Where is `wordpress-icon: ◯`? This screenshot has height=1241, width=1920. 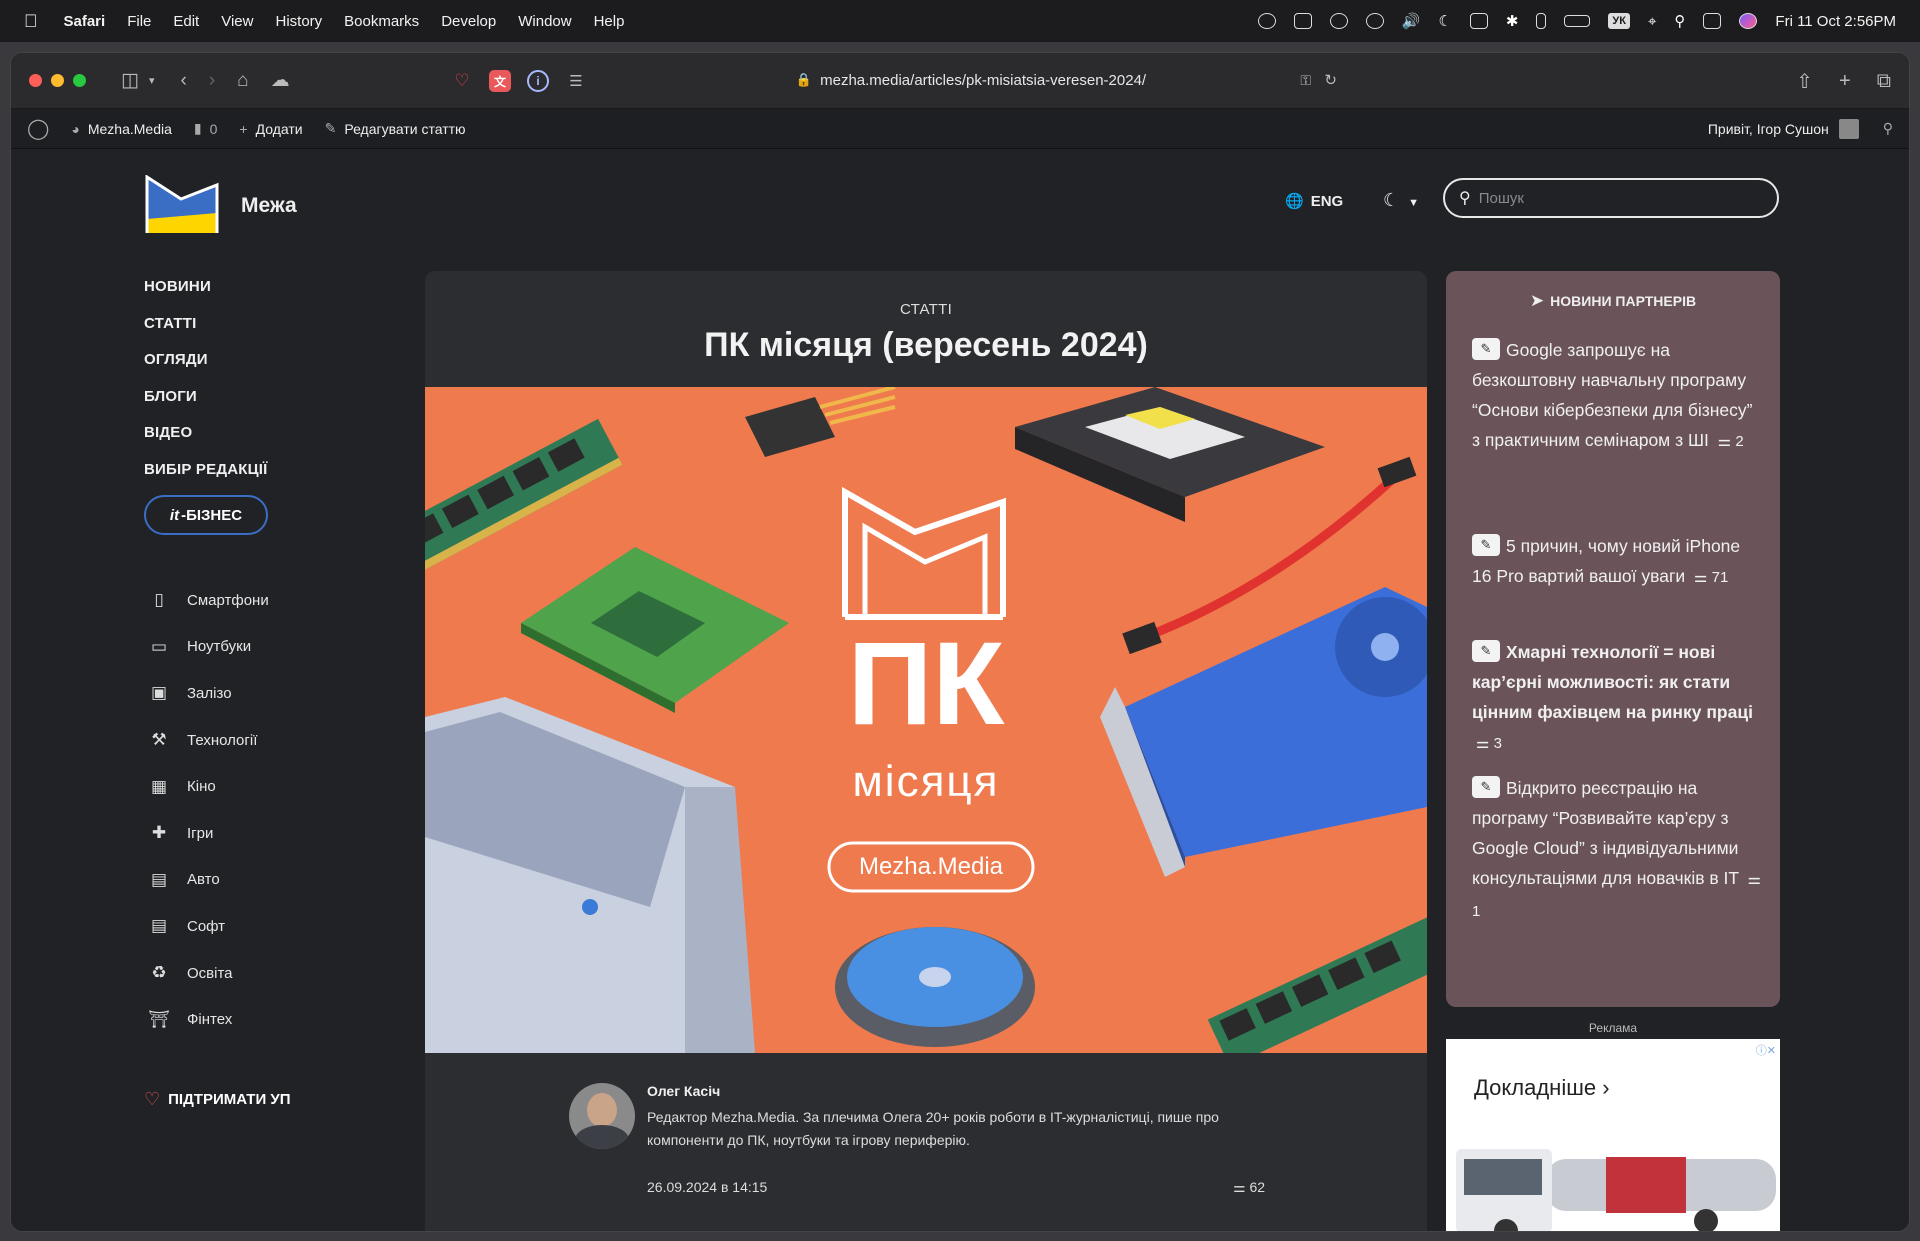
wordpress-icon: ◯ is located at coordinates (38, 128).